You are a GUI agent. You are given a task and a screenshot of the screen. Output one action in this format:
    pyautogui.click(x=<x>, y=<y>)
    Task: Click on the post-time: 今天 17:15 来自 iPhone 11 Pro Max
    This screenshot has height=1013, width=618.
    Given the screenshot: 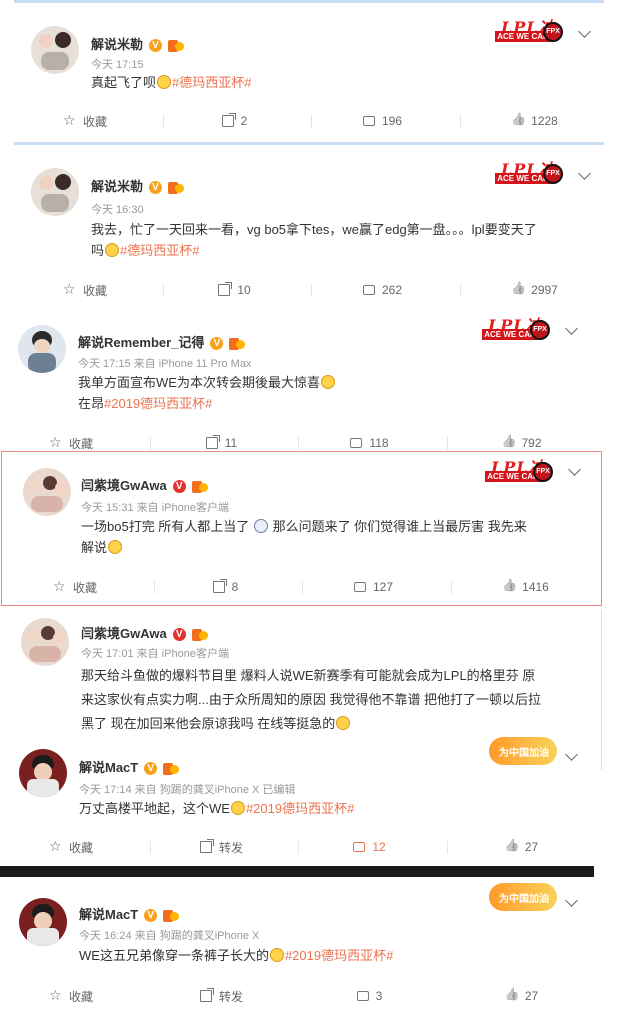 What is the action you would take?
    pyautogui.click(x=164, y=363)
    